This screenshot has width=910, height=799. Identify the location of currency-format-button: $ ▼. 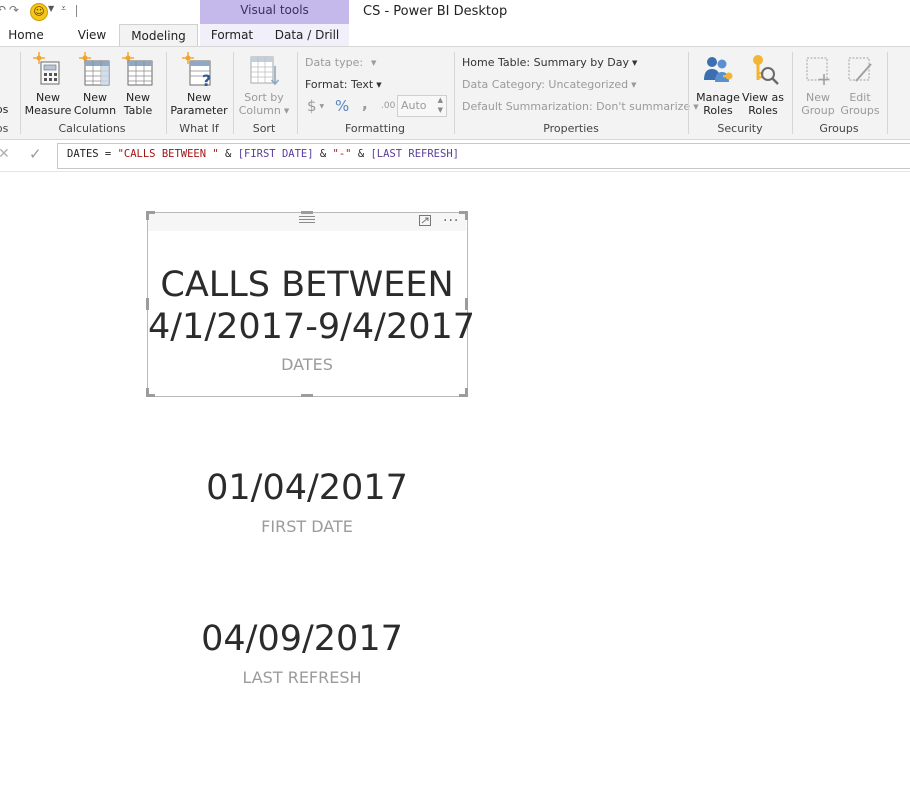
(315, 106).